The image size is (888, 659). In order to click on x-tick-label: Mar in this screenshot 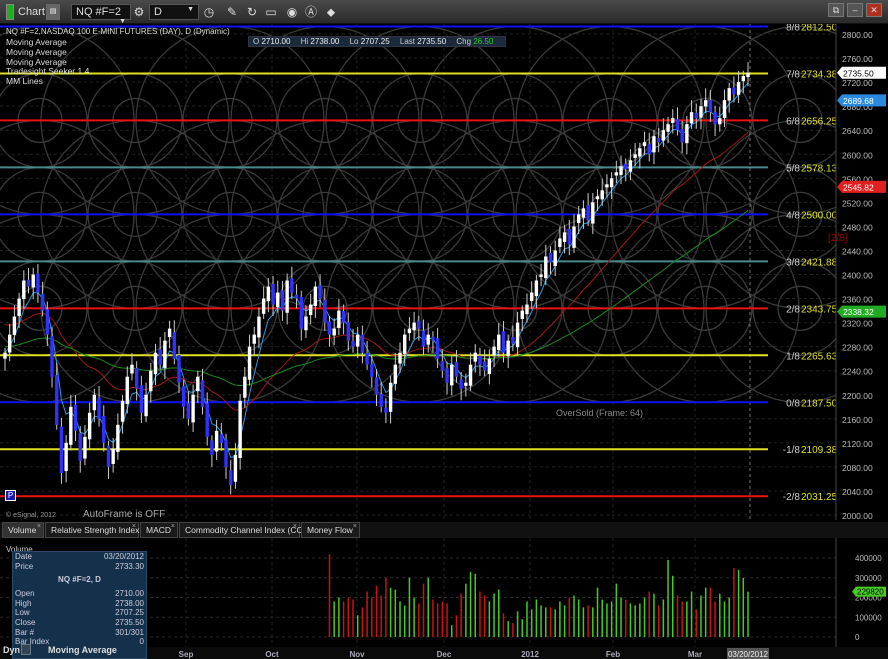, I will do `click(695, 654)`.